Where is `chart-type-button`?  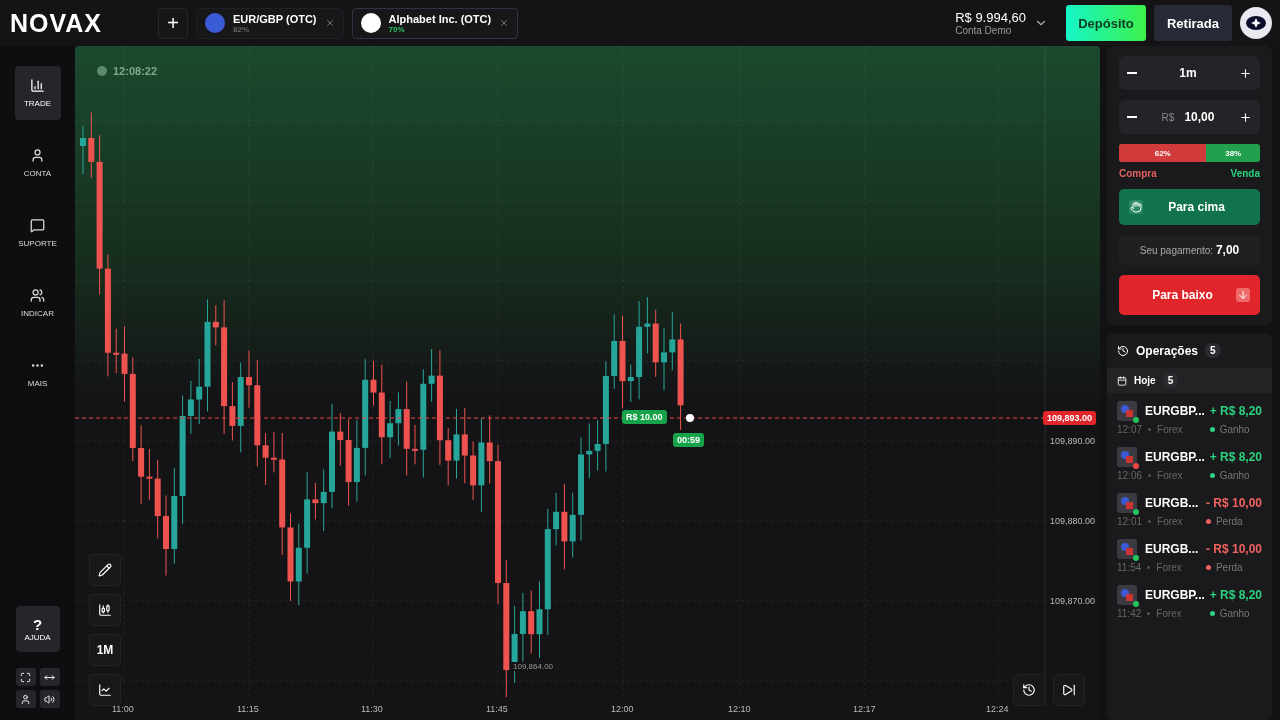 chart-type-button is located at coordinates (105, 610).